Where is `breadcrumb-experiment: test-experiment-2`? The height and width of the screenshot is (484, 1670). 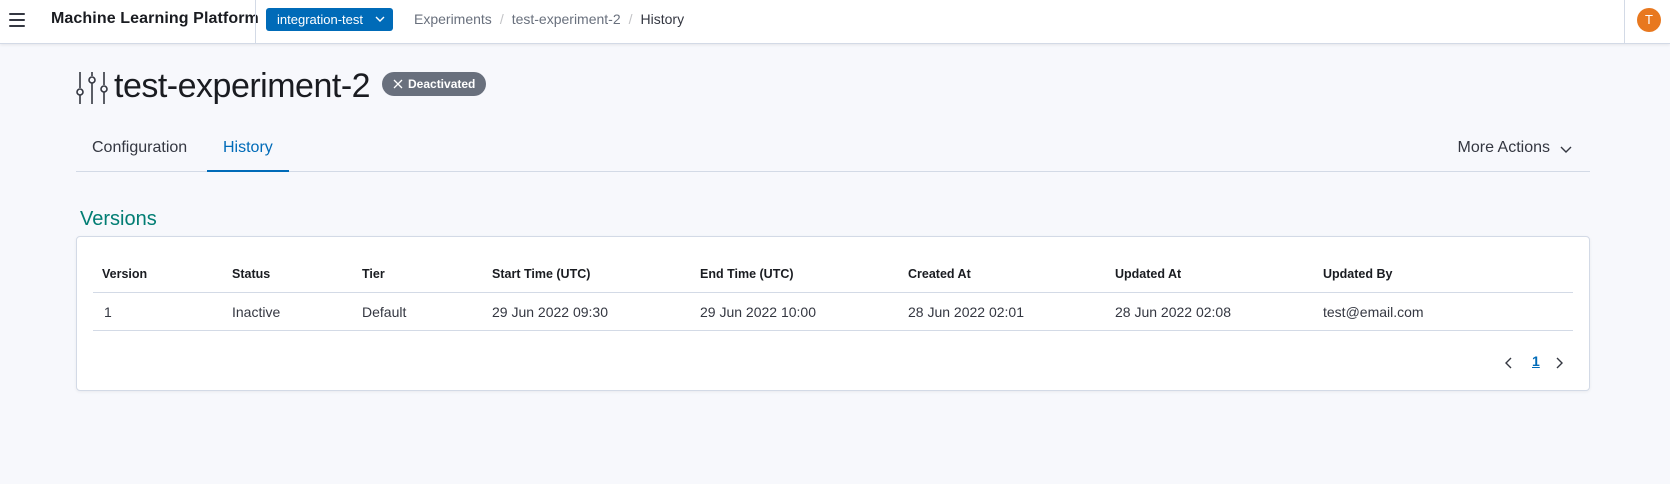
breadcrumb-experiment: test-experiment-2 is located at coordinates (566, 19).